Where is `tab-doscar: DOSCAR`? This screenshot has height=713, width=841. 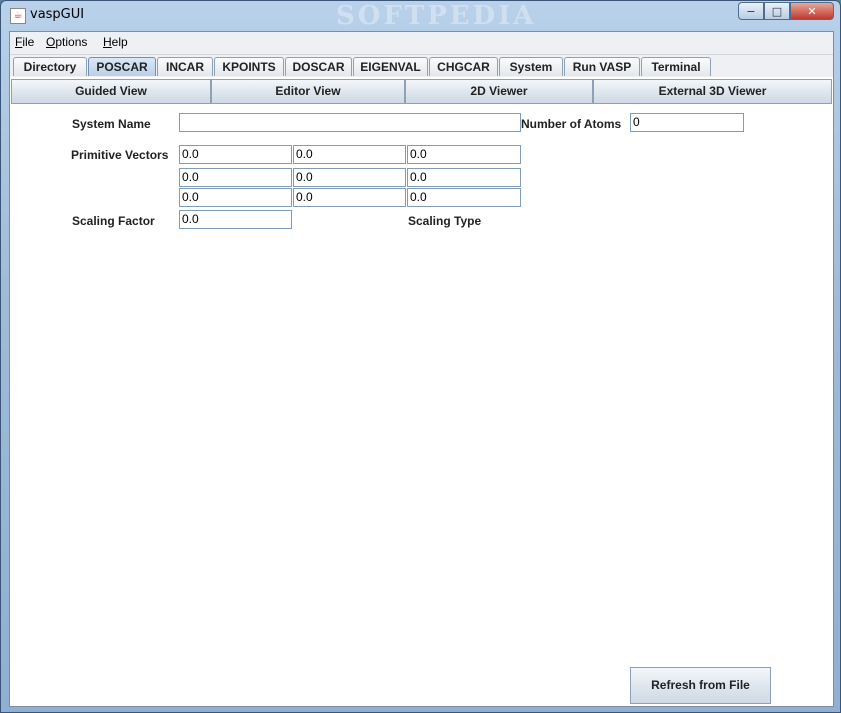 tab-doscar: DOSCAR is located at coordinates (318, 66).